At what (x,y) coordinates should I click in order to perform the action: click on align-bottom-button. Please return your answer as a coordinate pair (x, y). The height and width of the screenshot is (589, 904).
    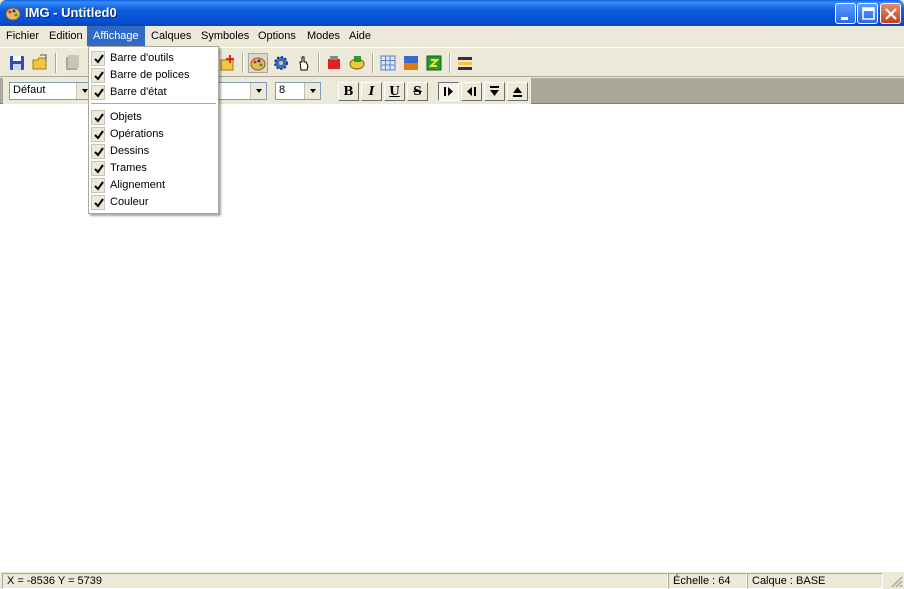
    Looking at the image, I should click on (494, 91).